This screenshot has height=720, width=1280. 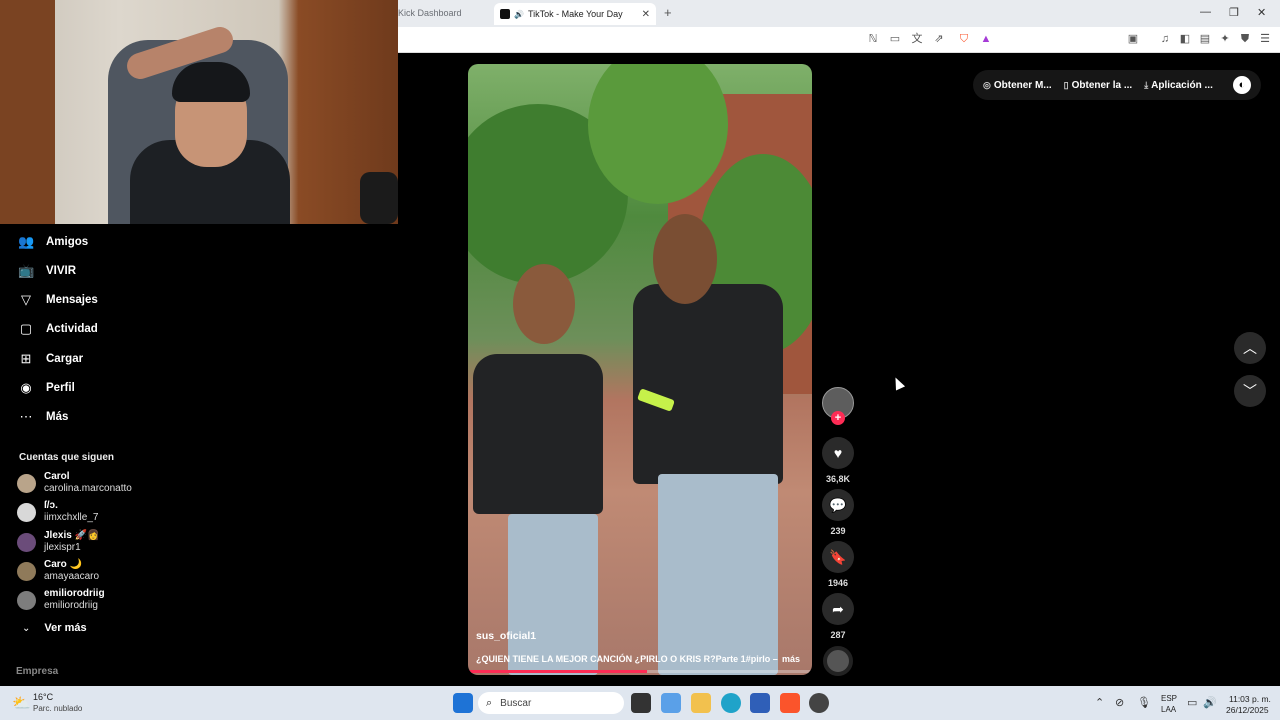 I want to click on network-off-icon: ⊘, so click(x=1119, y=702).